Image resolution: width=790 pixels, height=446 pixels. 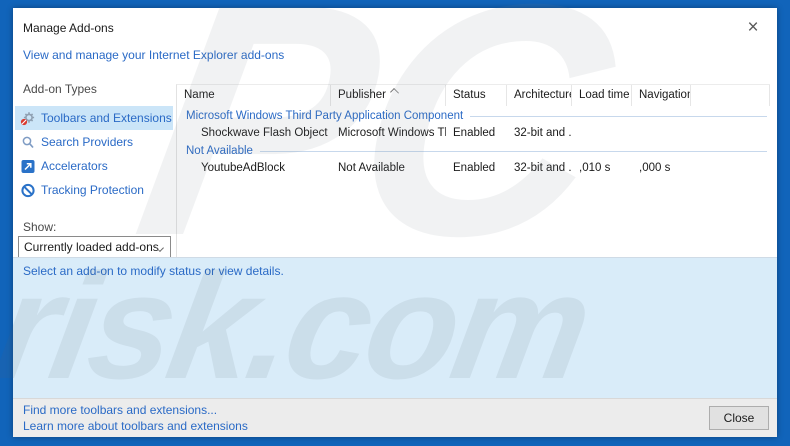 What do you see at coordinates (40, 227) in the screenshot?
I see `show-label: Show:` at bounding box center [40, 227].